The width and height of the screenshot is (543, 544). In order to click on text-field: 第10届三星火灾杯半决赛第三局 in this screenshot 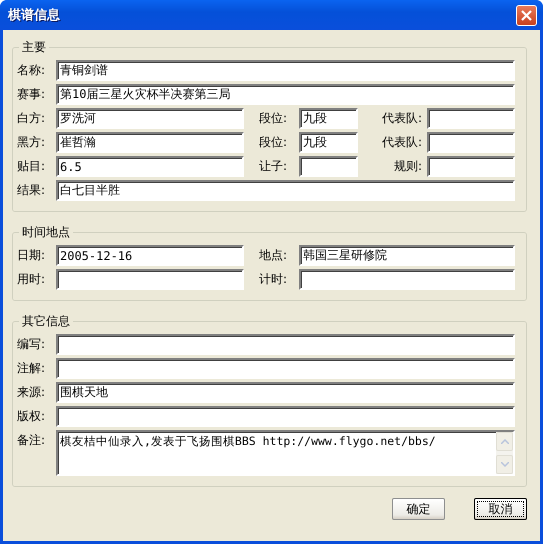, I will do `click(285, 94)`.